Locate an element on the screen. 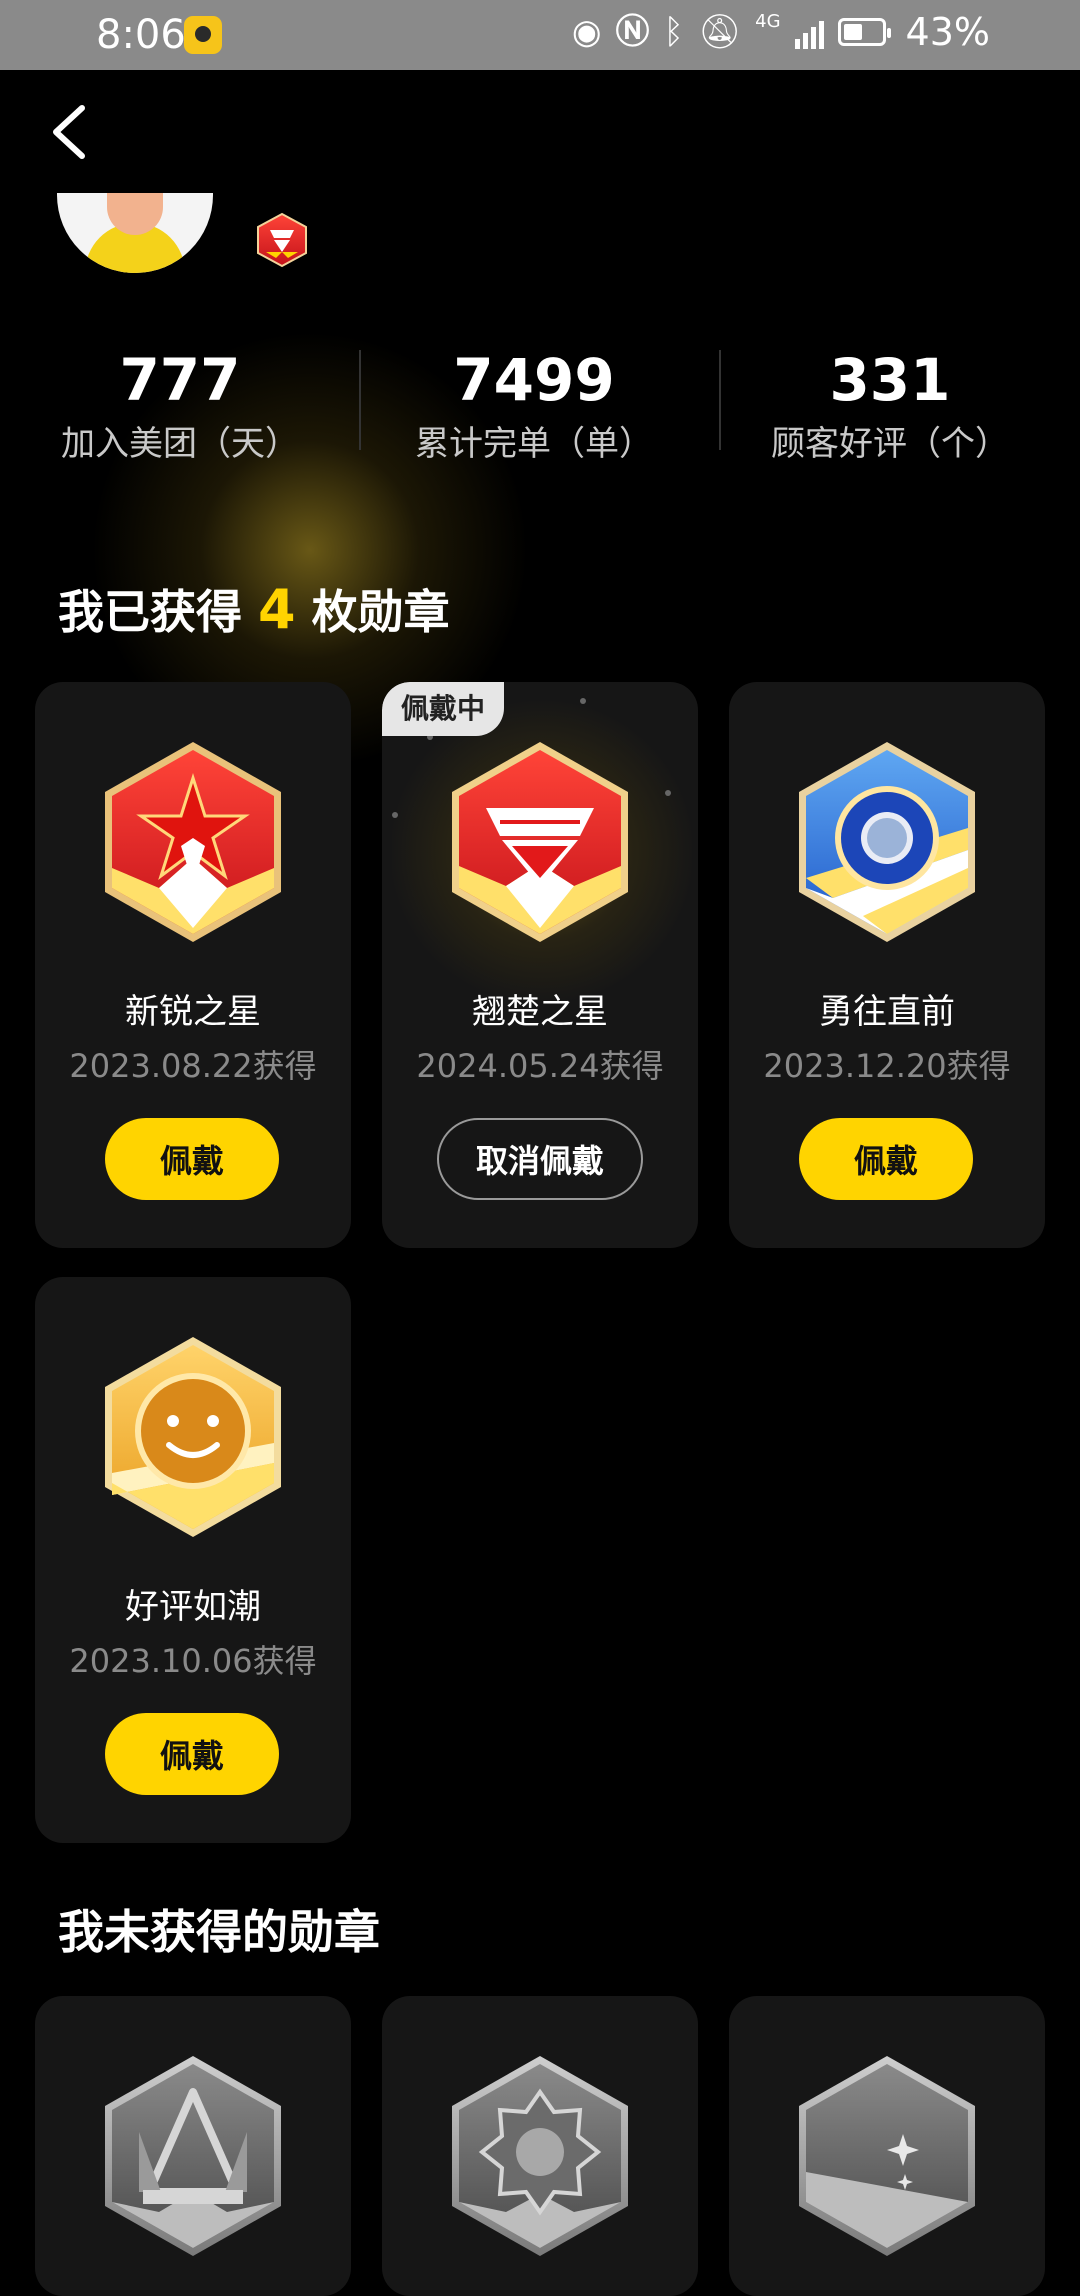 The width and height of the screenshot is (1080, 2296). status-icons: ◉ Ⓝ ᛒ 🔕︎ 4G 43% is located at coordinates (780, 32).